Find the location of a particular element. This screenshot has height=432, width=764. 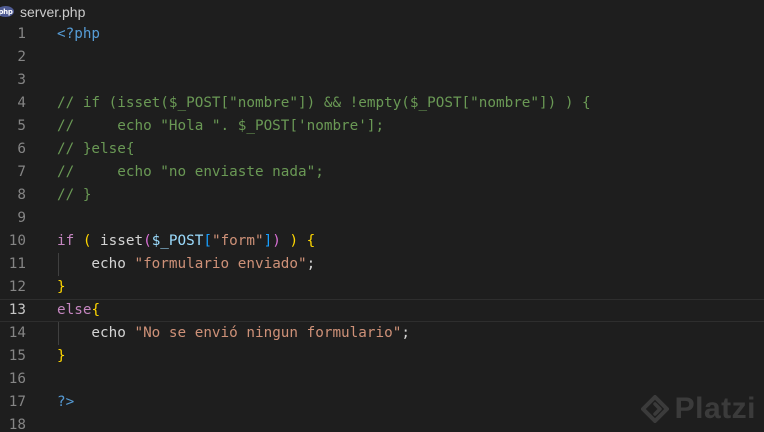

code-token: "form" is located at coordinates (237, 241).